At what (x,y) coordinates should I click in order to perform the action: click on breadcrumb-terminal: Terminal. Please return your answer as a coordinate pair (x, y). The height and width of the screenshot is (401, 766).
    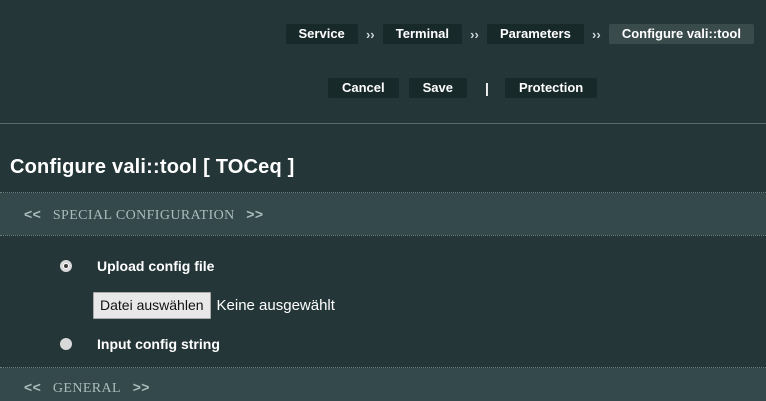
    Looking at the image, I should click on (422, 34).